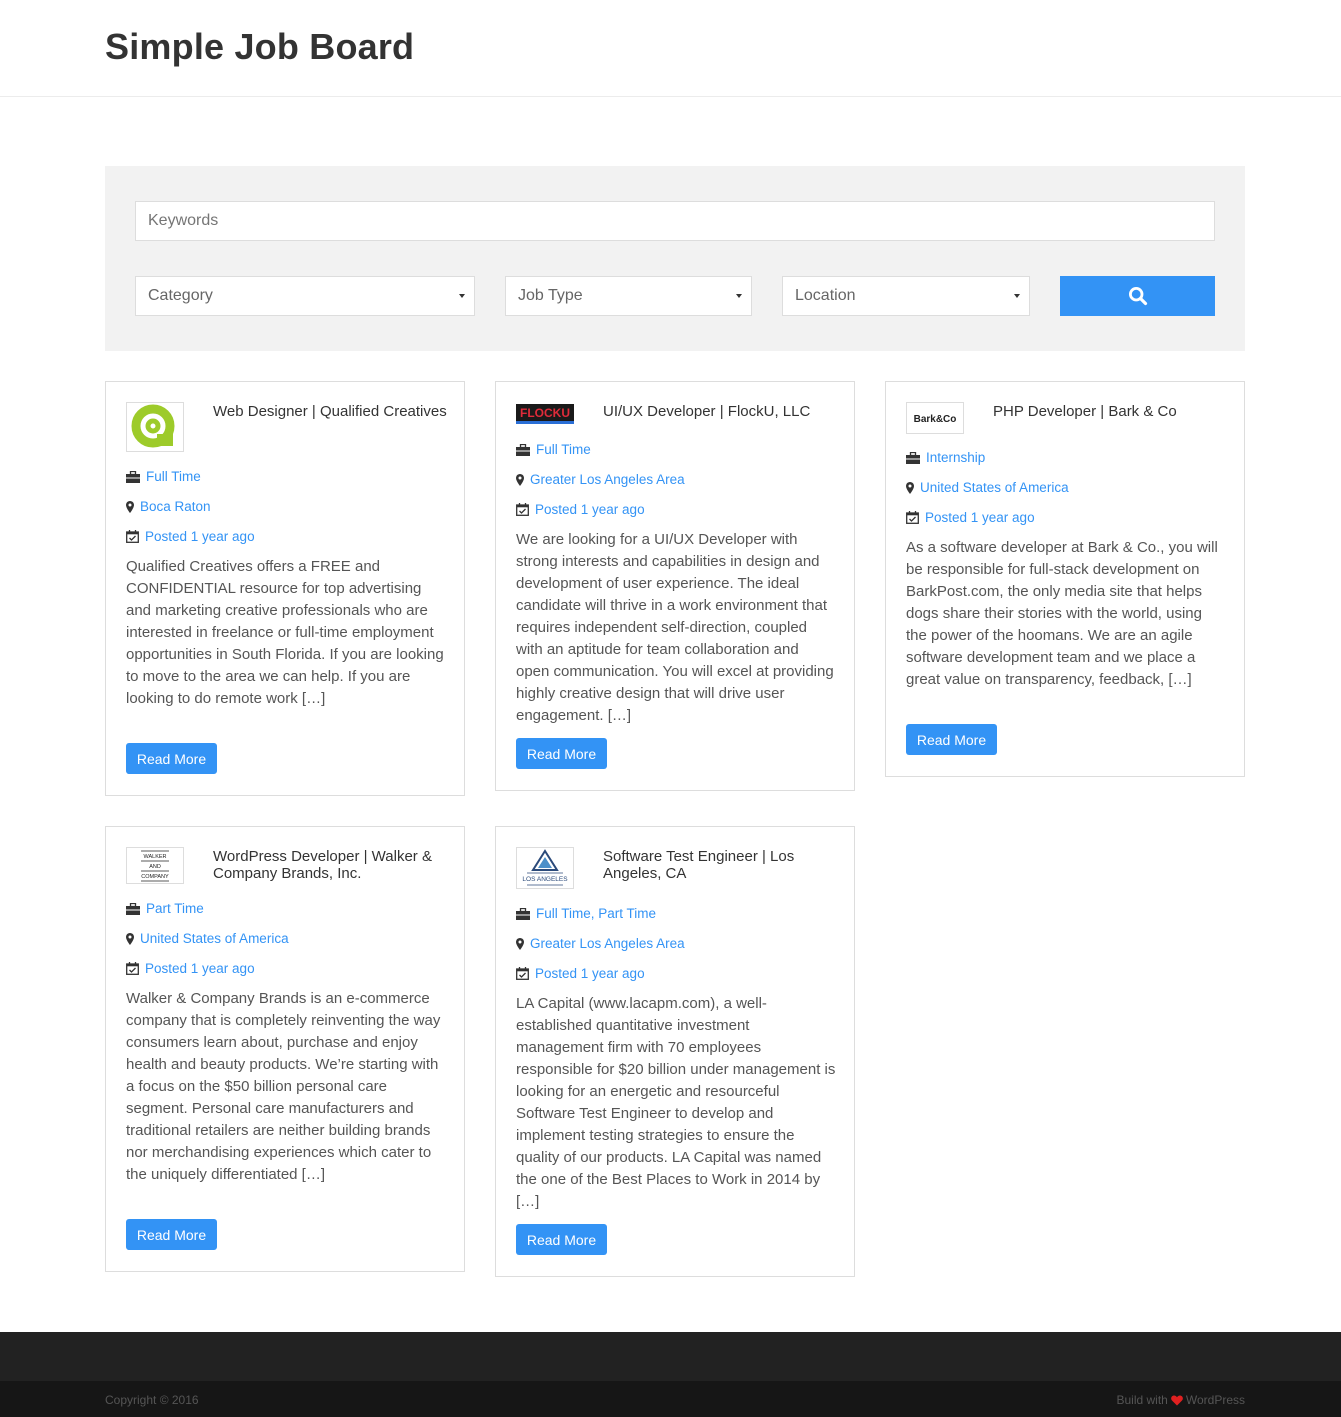 Image resolution: width=1341 pixels, height=1417 pixels. I want to click on job-type-select-value: Job Type, so click(550, 295).